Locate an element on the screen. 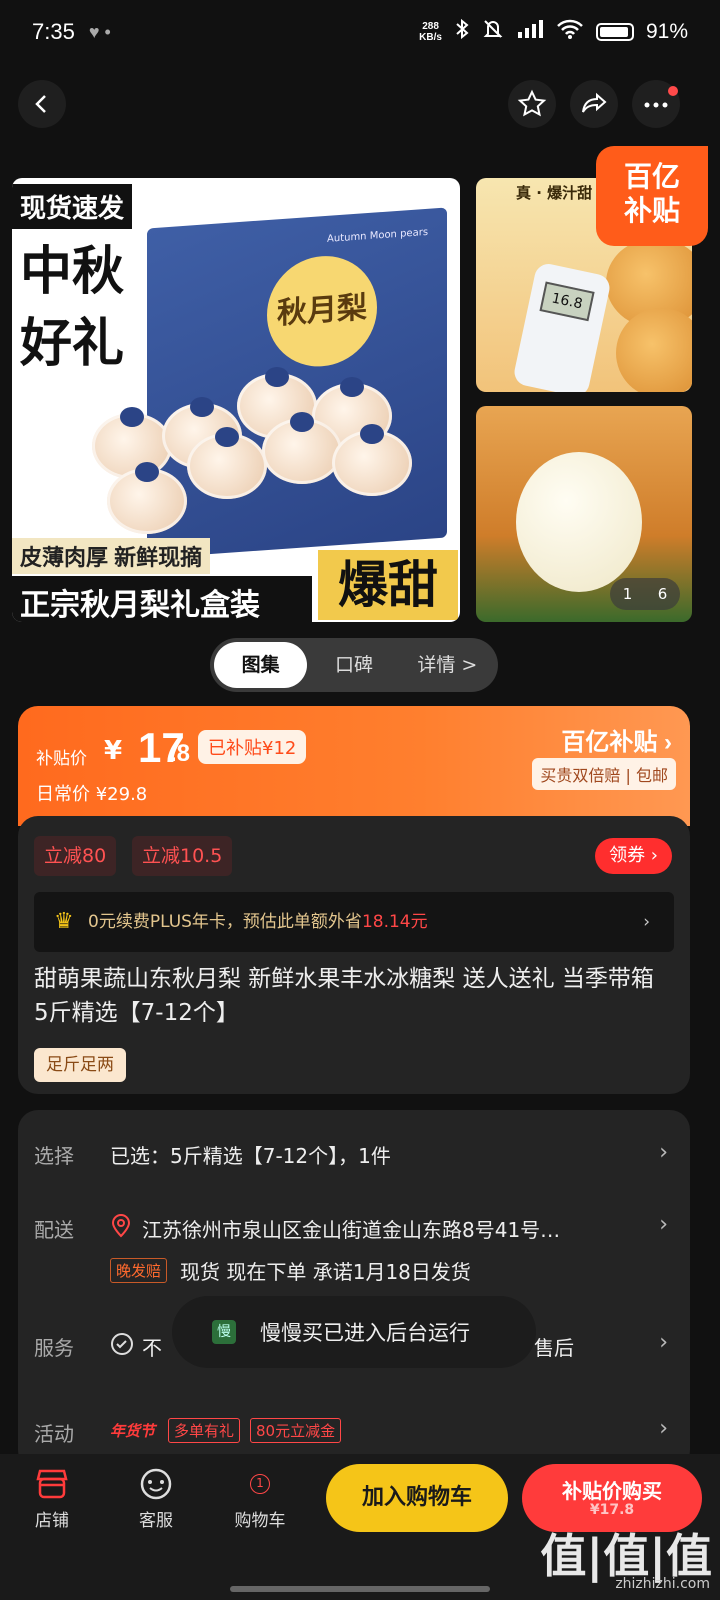 The width and height of the screenshot is (720, 1600). store-icon is located at coordinates (52, 1484).